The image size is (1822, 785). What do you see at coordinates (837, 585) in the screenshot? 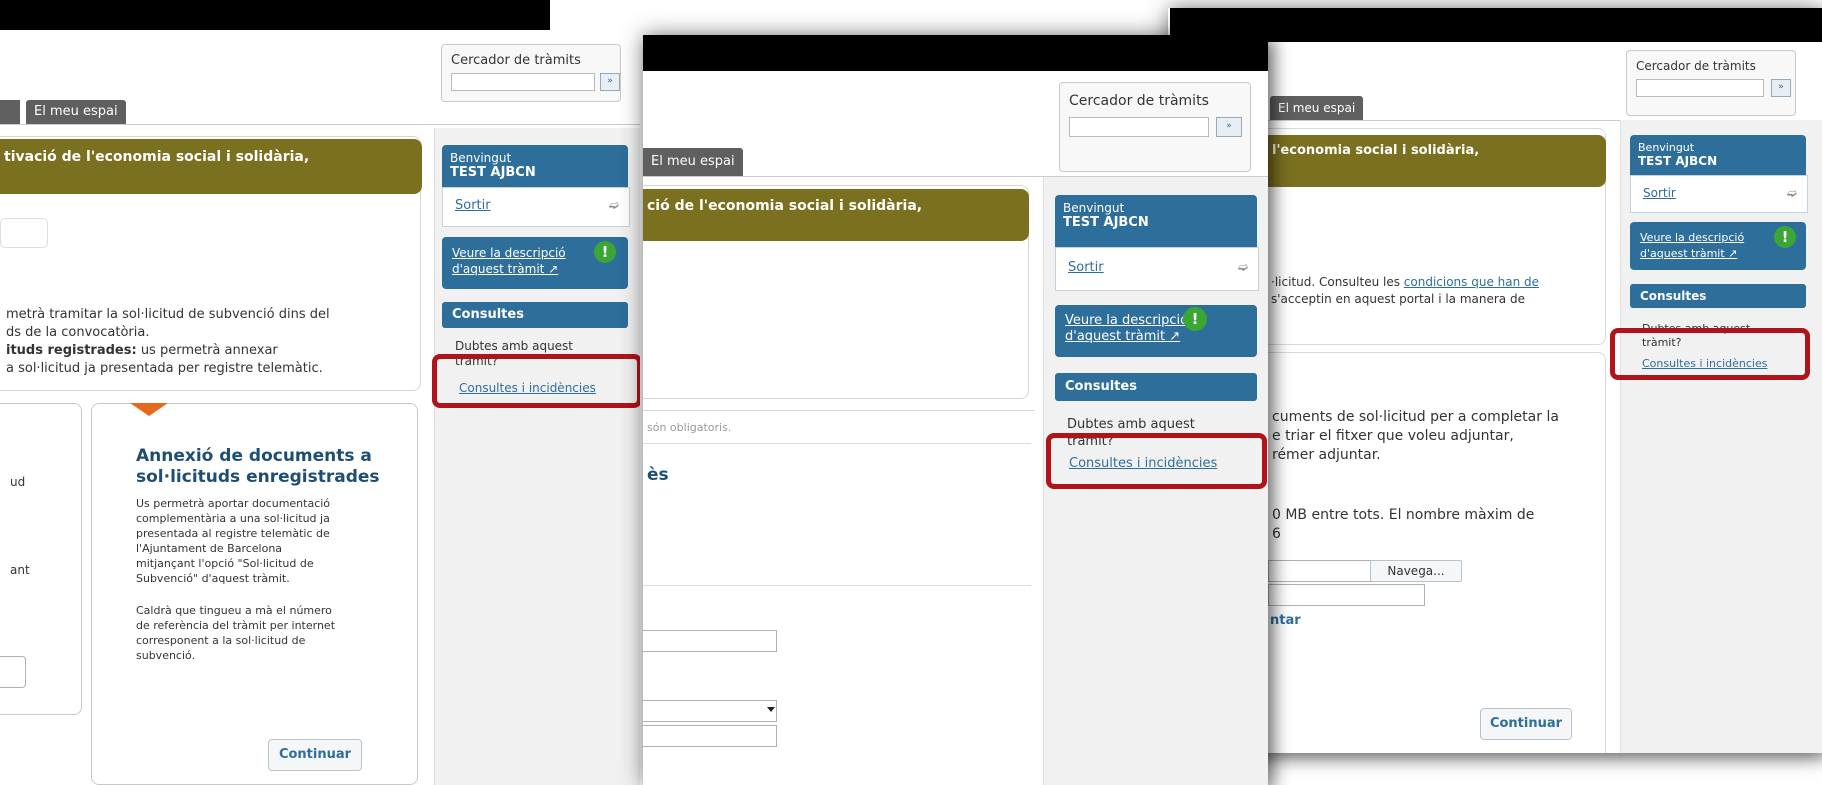
I see `form-divider` at bounding box center [837, 585].